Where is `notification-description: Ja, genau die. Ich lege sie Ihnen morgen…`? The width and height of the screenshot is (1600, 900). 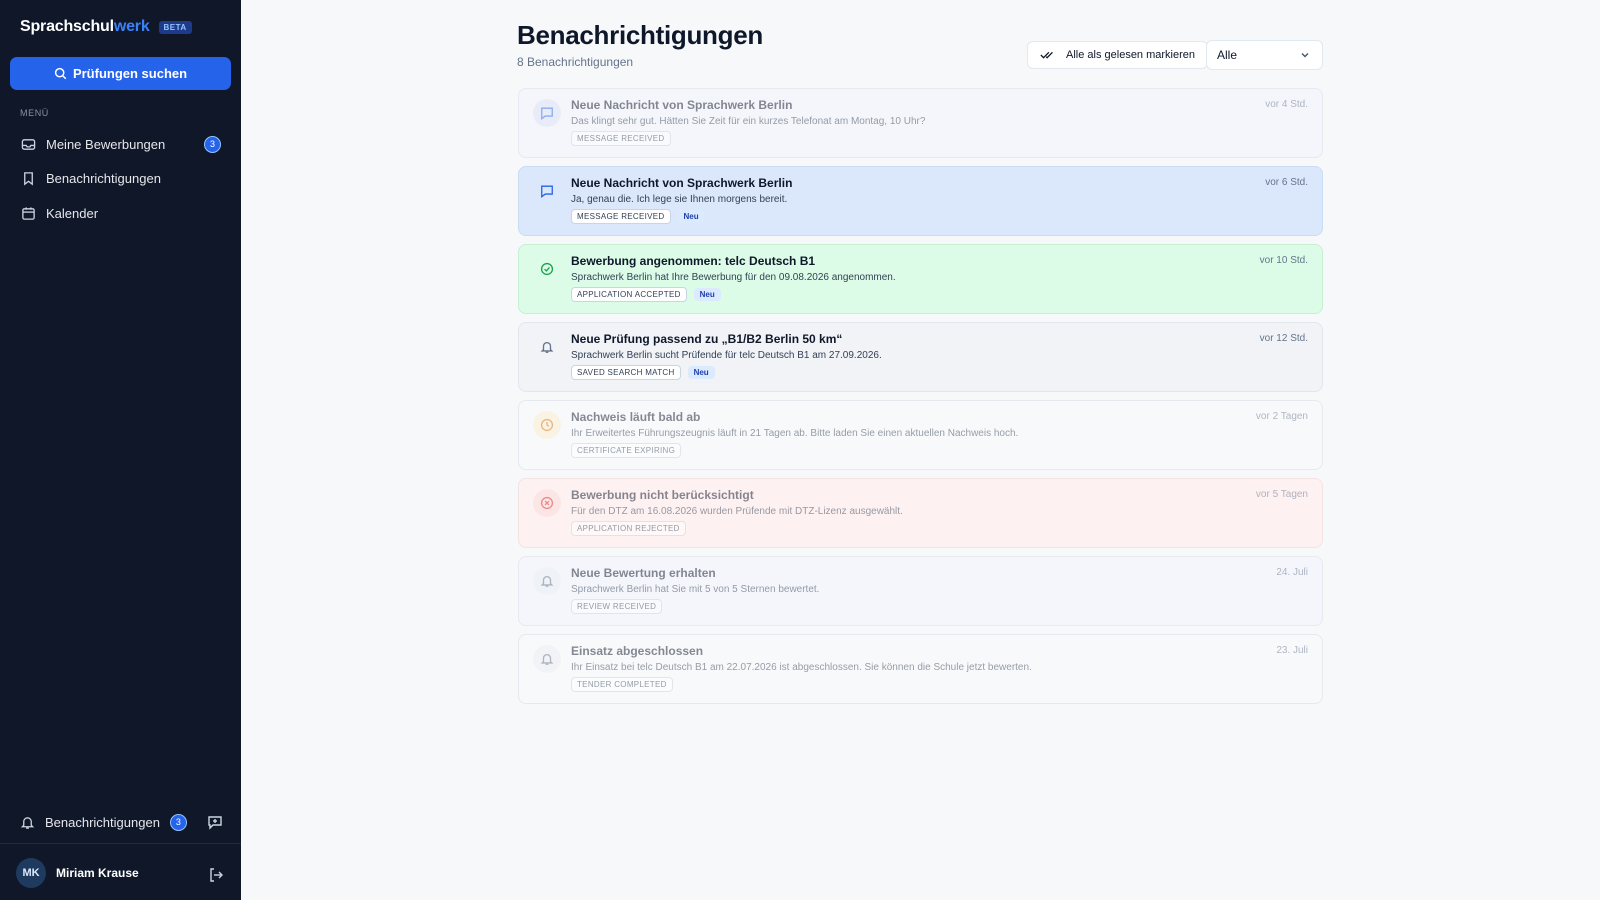 notification-description: Ja, genau die. Ich lege sie Ihnen morgen… is located at coordinates (679, 199).